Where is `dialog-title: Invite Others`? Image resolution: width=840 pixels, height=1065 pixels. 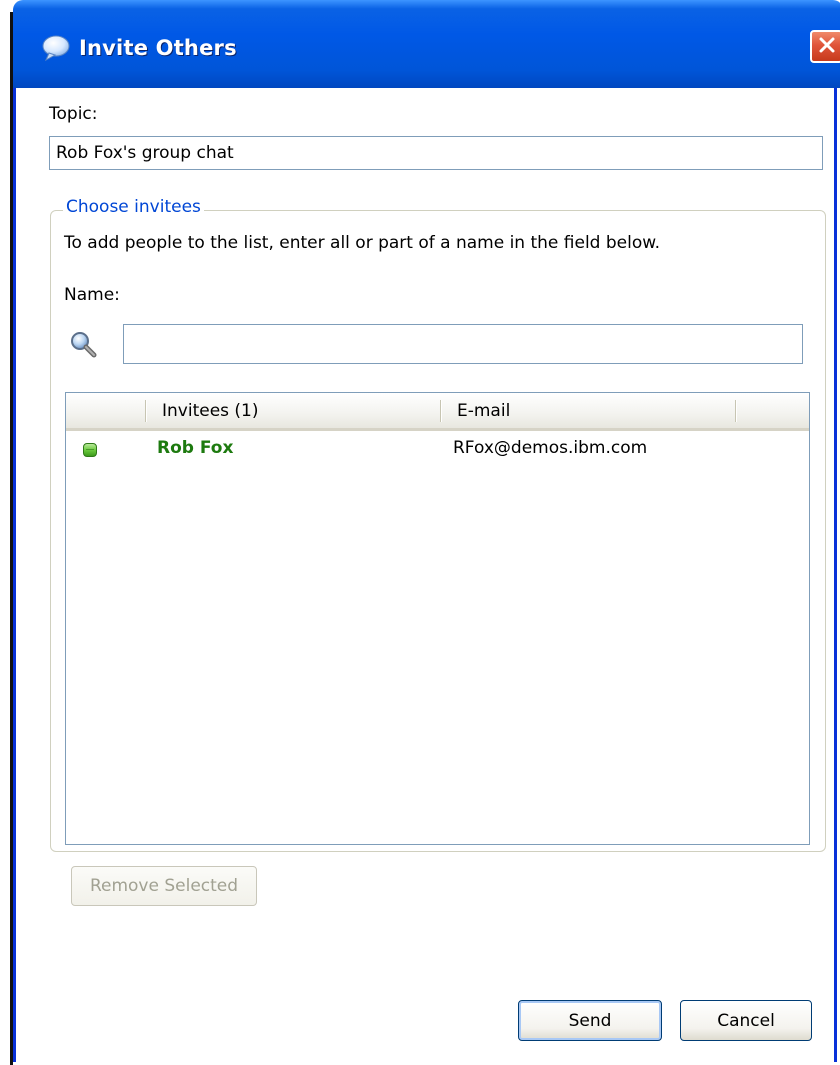
dialog-title: Invite Others is located at coordinates (158, 48).